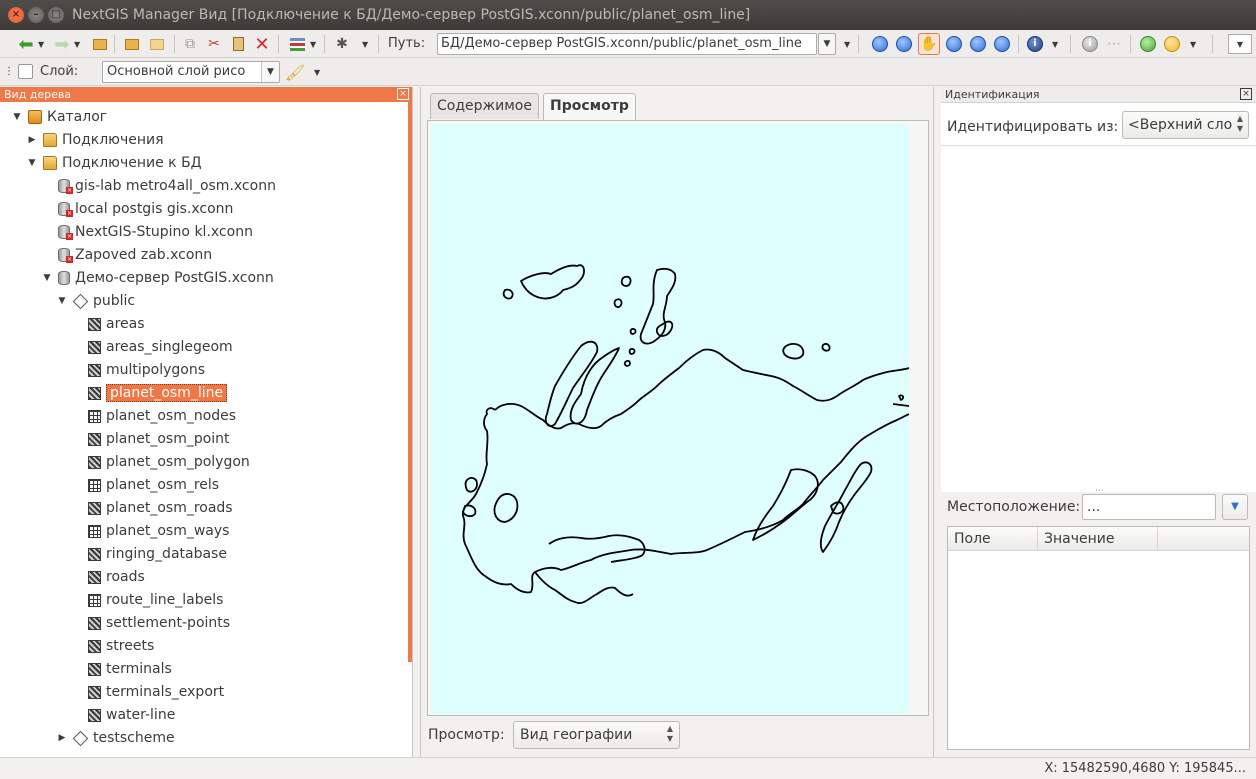  Describe the element at coordinates (77, 44) in the screenshot. I see `forward-history-dropdown: ▼` at that location.